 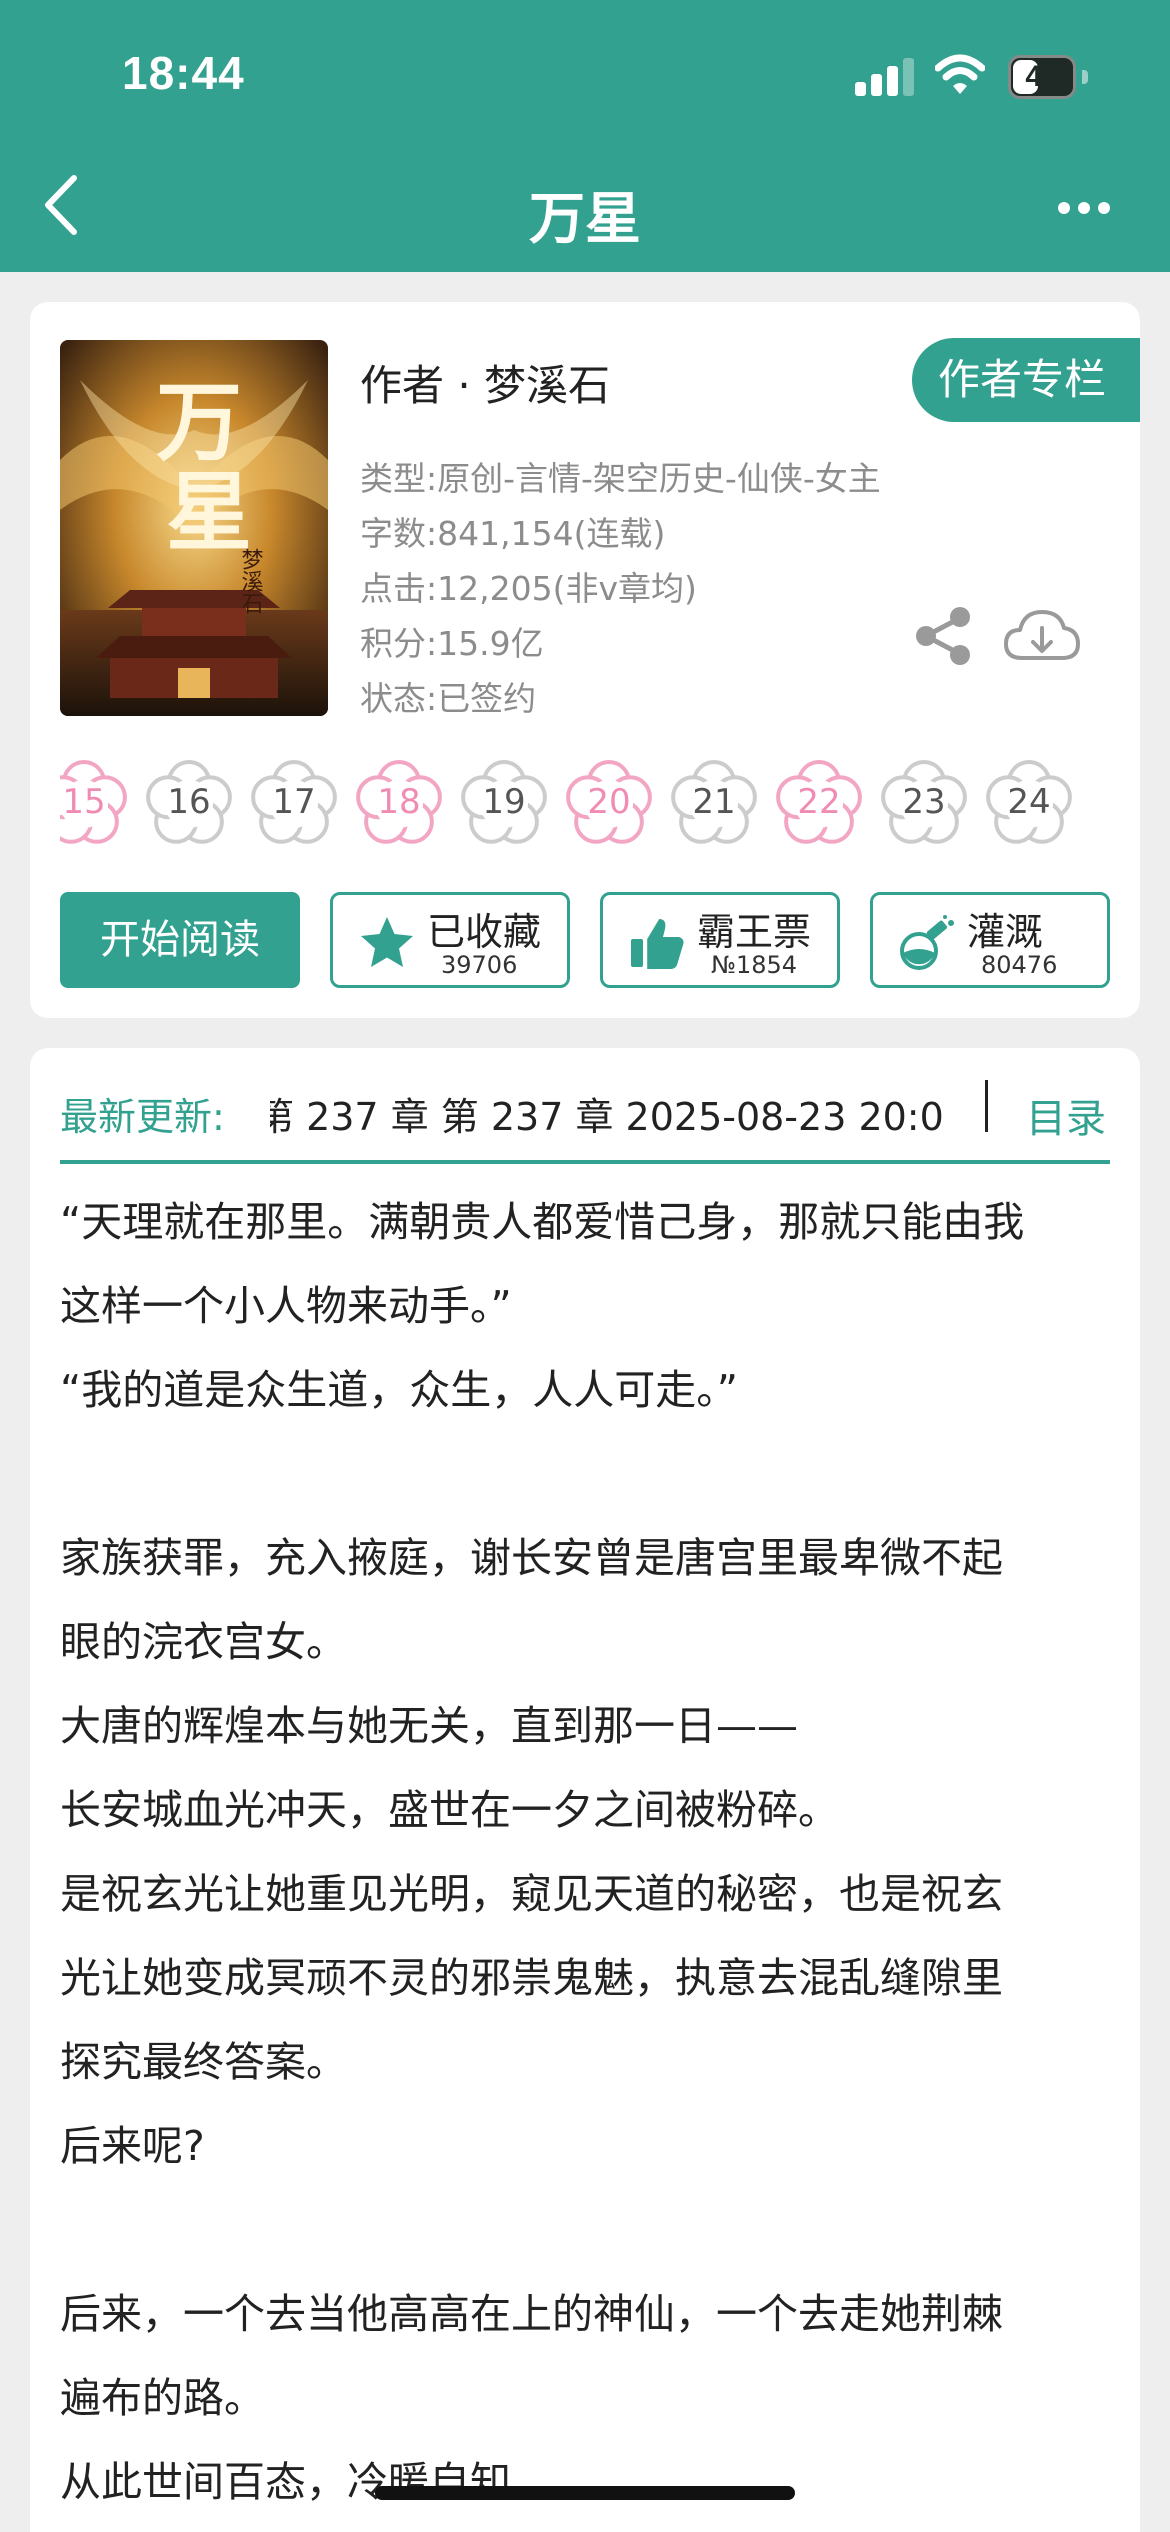 What do you see at coordinates (203, 1642) in the screenshot?
I see `description-line: 眼的浣衣宫女。` at bounding box center [203, 1642].